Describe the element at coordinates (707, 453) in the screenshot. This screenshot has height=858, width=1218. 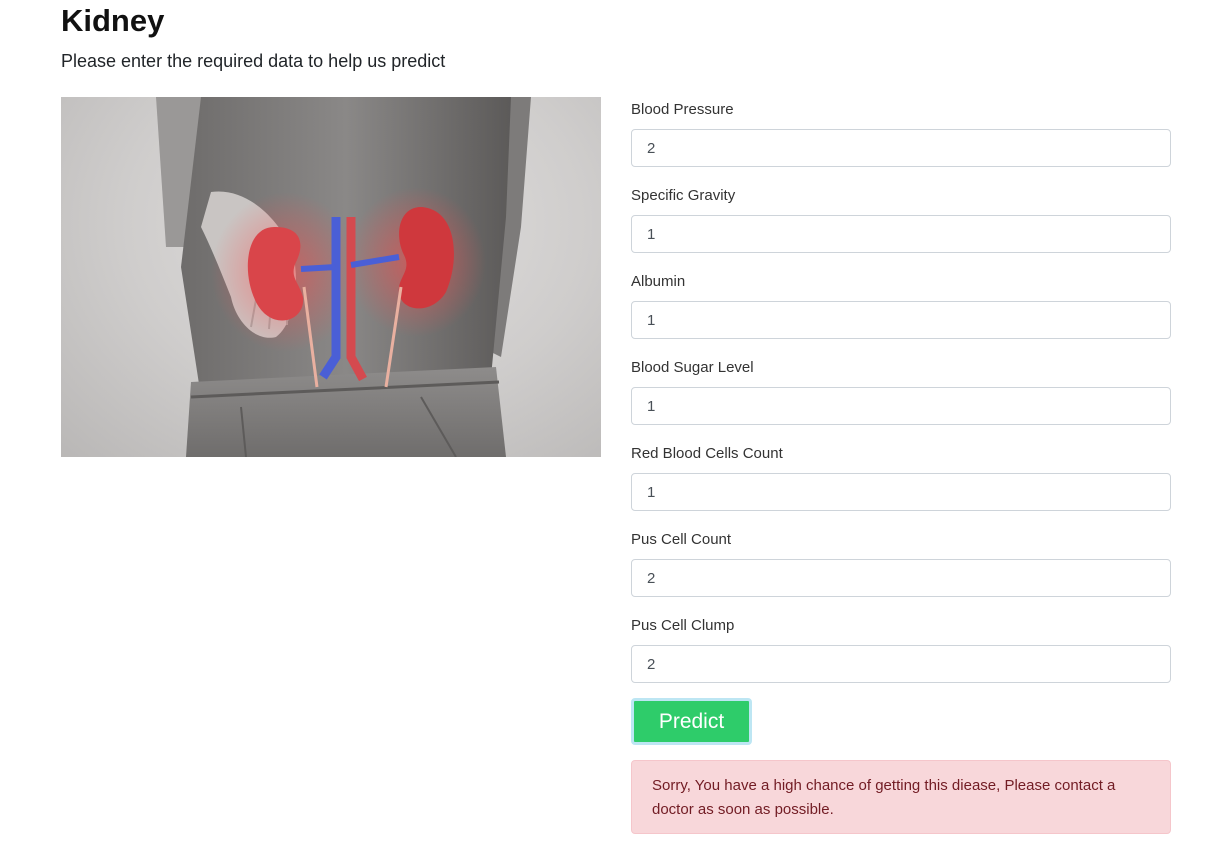
I see `red-blood-cells-count-label: Red Blood Cells Count` at that location.